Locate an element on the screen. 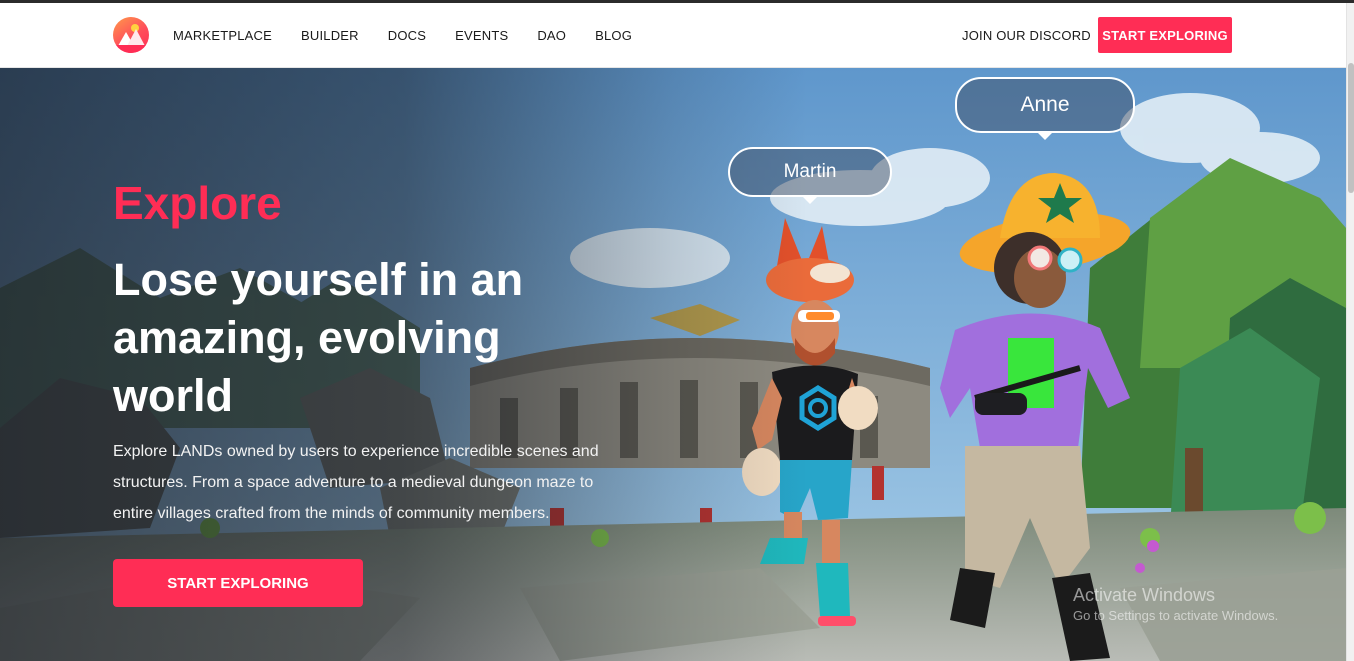  nav-link-docs: DOCS is located at coordinates (407, 35).